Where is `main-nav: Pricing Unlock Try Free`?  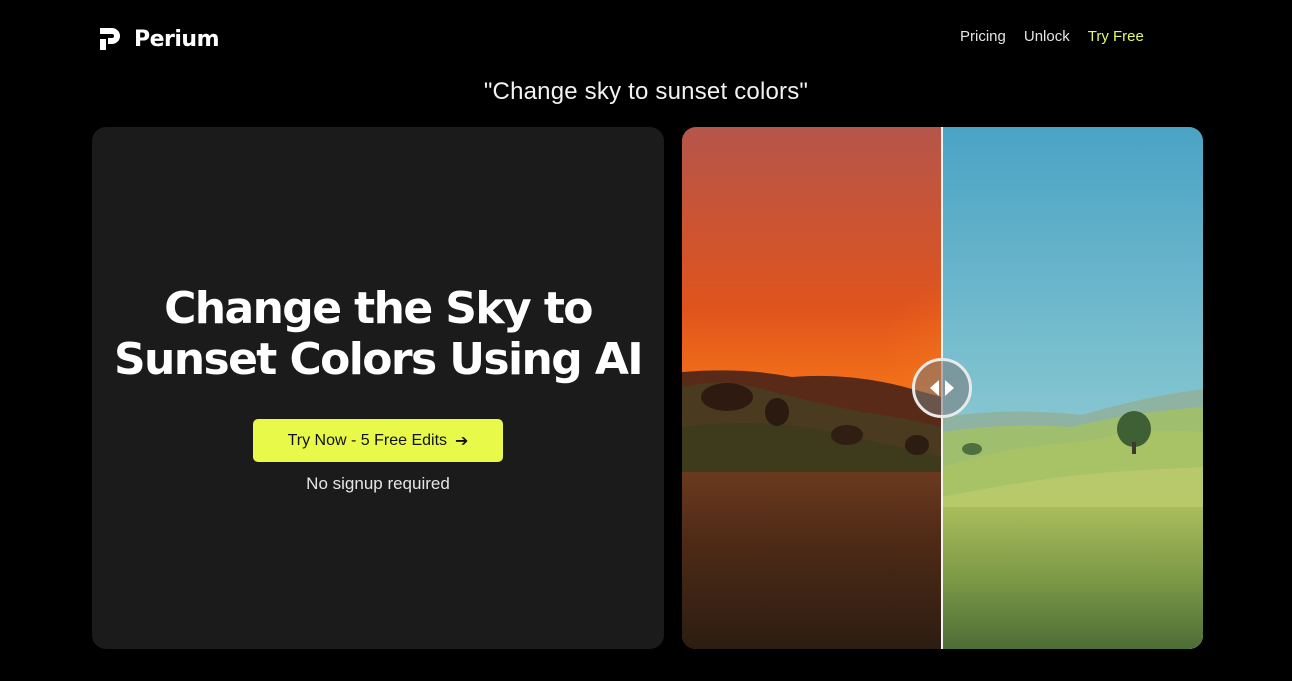 main-nav: Pricing Unlock Try Free is located at coordinates (1052, 36).